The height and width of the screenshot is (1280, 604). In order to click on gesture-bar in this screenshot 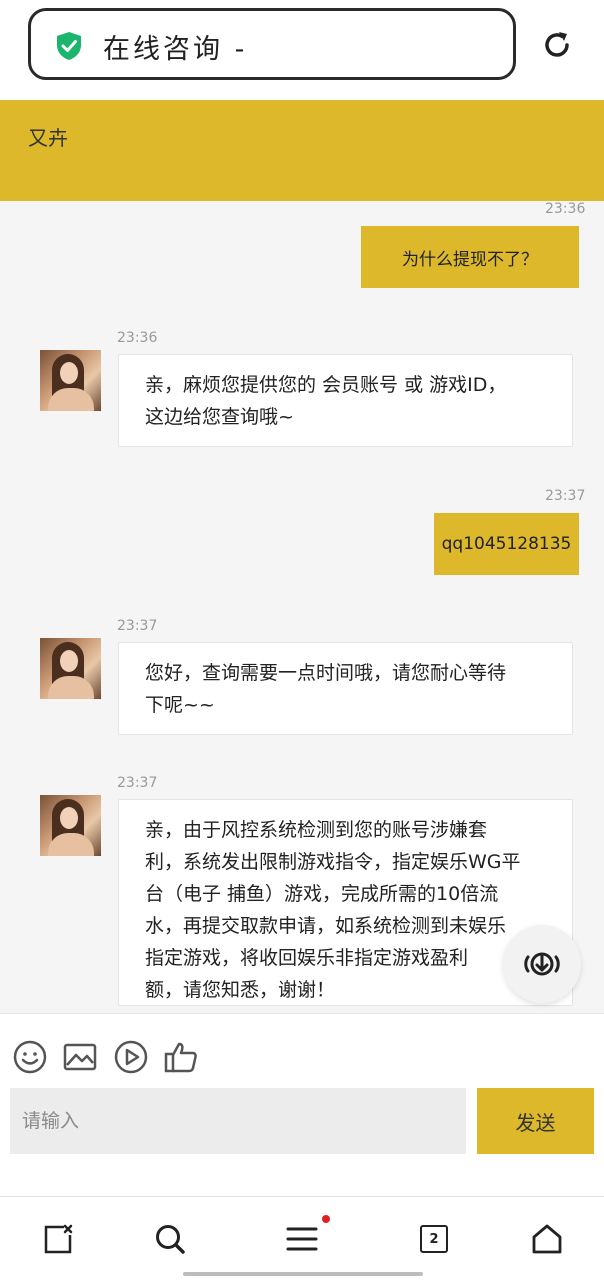, I will do `click(303, 1274)`.